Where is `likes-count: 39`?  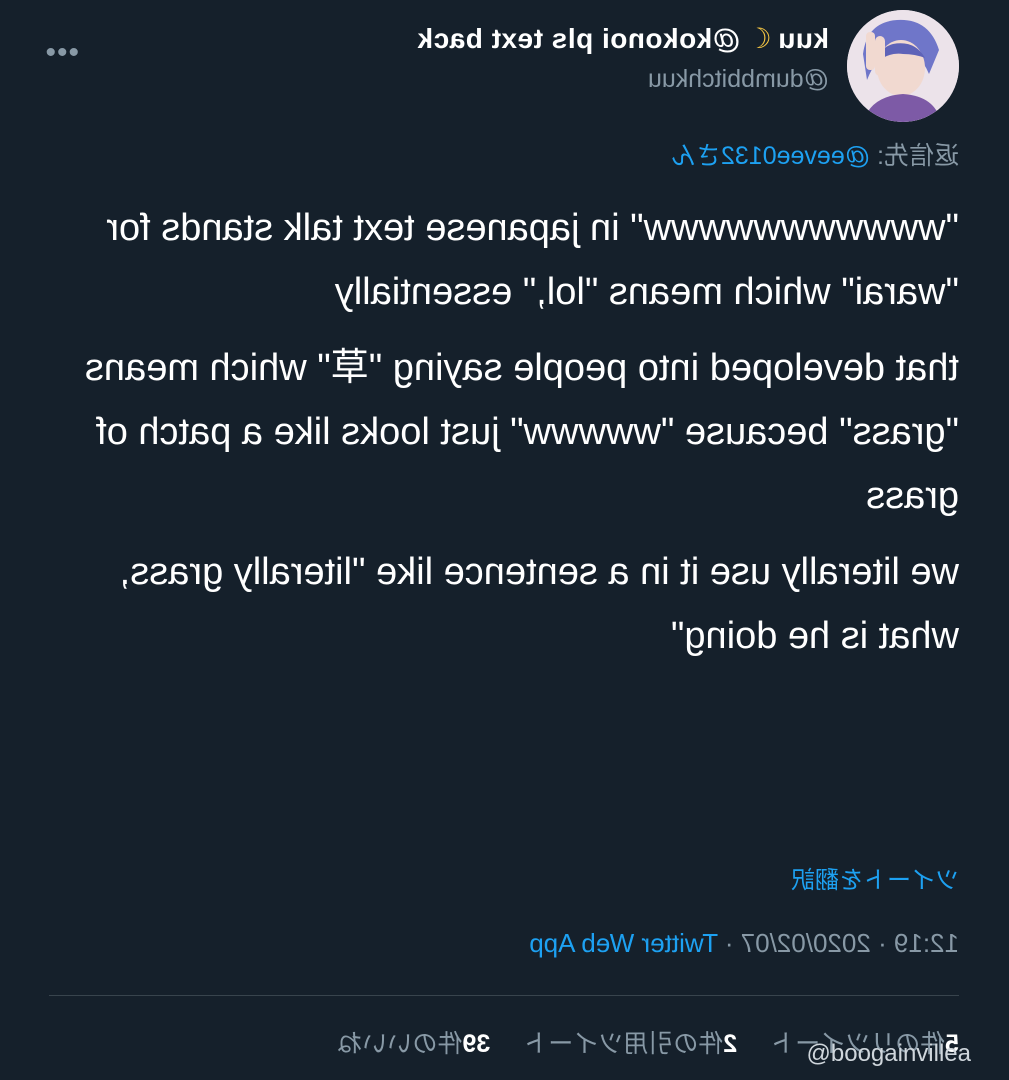 likes-count: 39 is located at coordinates (476, 1044).